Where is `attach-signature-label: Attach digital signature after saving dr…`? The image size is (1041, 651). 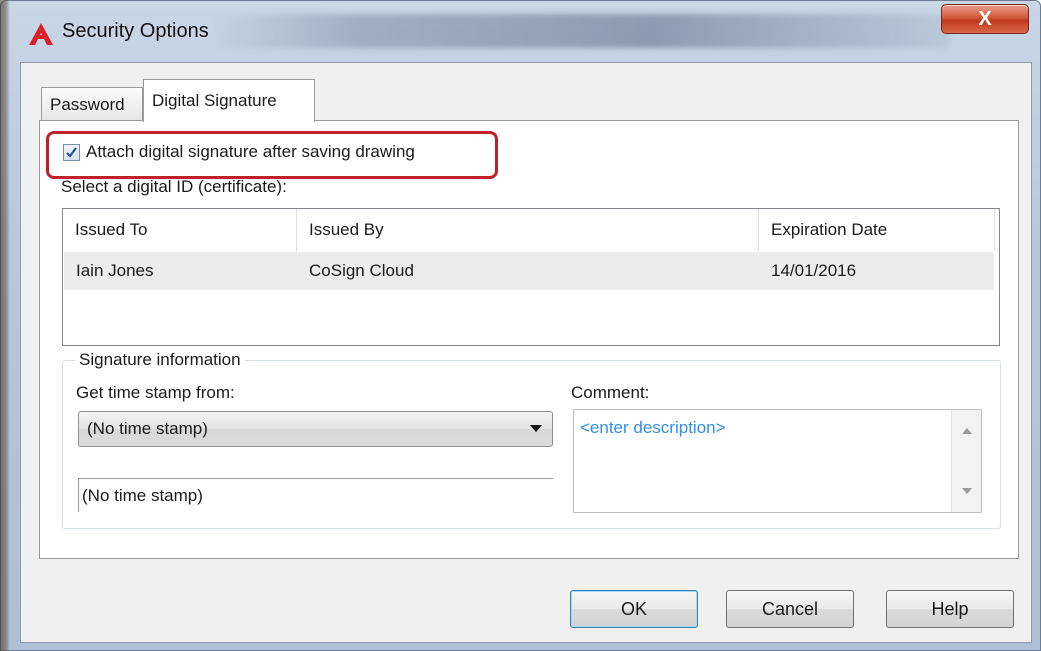
attach-signature-label: Attach digital signature after saving dr… is located at coordinates (250, 151).